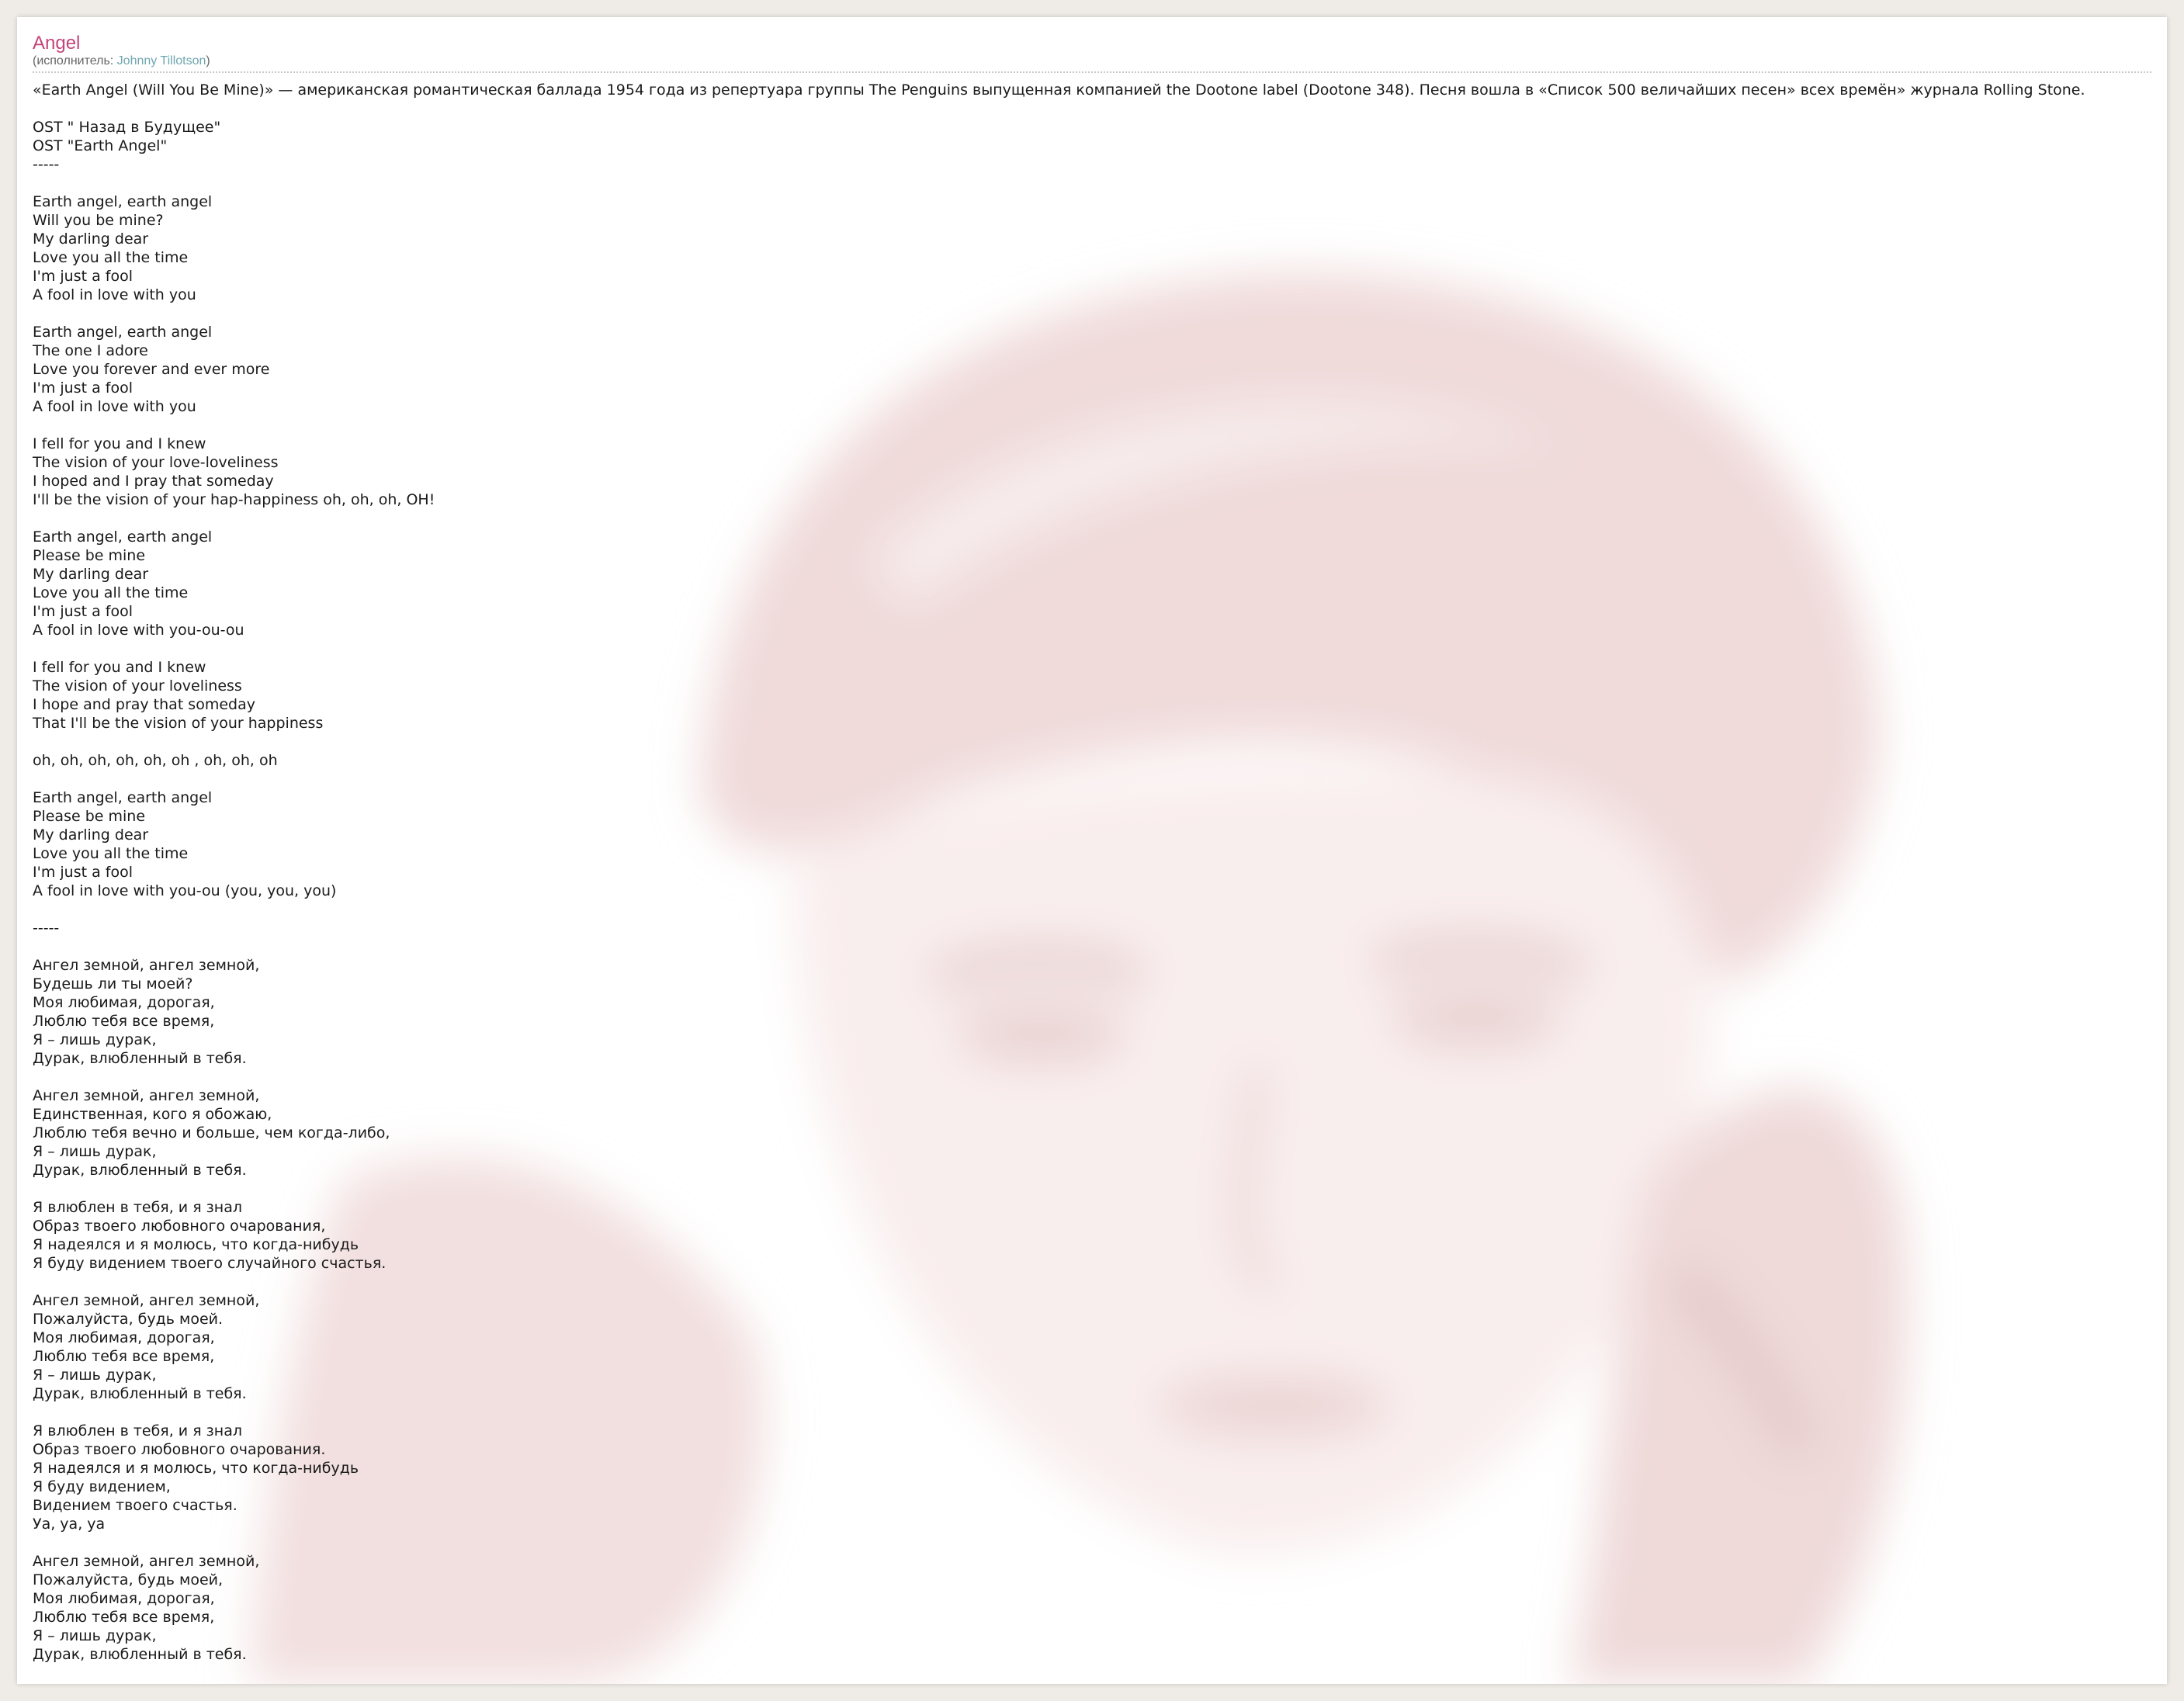 Image resolution: width=2184 pixels, height=1701 pixels. What do you see at coordinates (1092, 72) in the screenshot?
I see `title-divider` at bounding box center [1092, 72].